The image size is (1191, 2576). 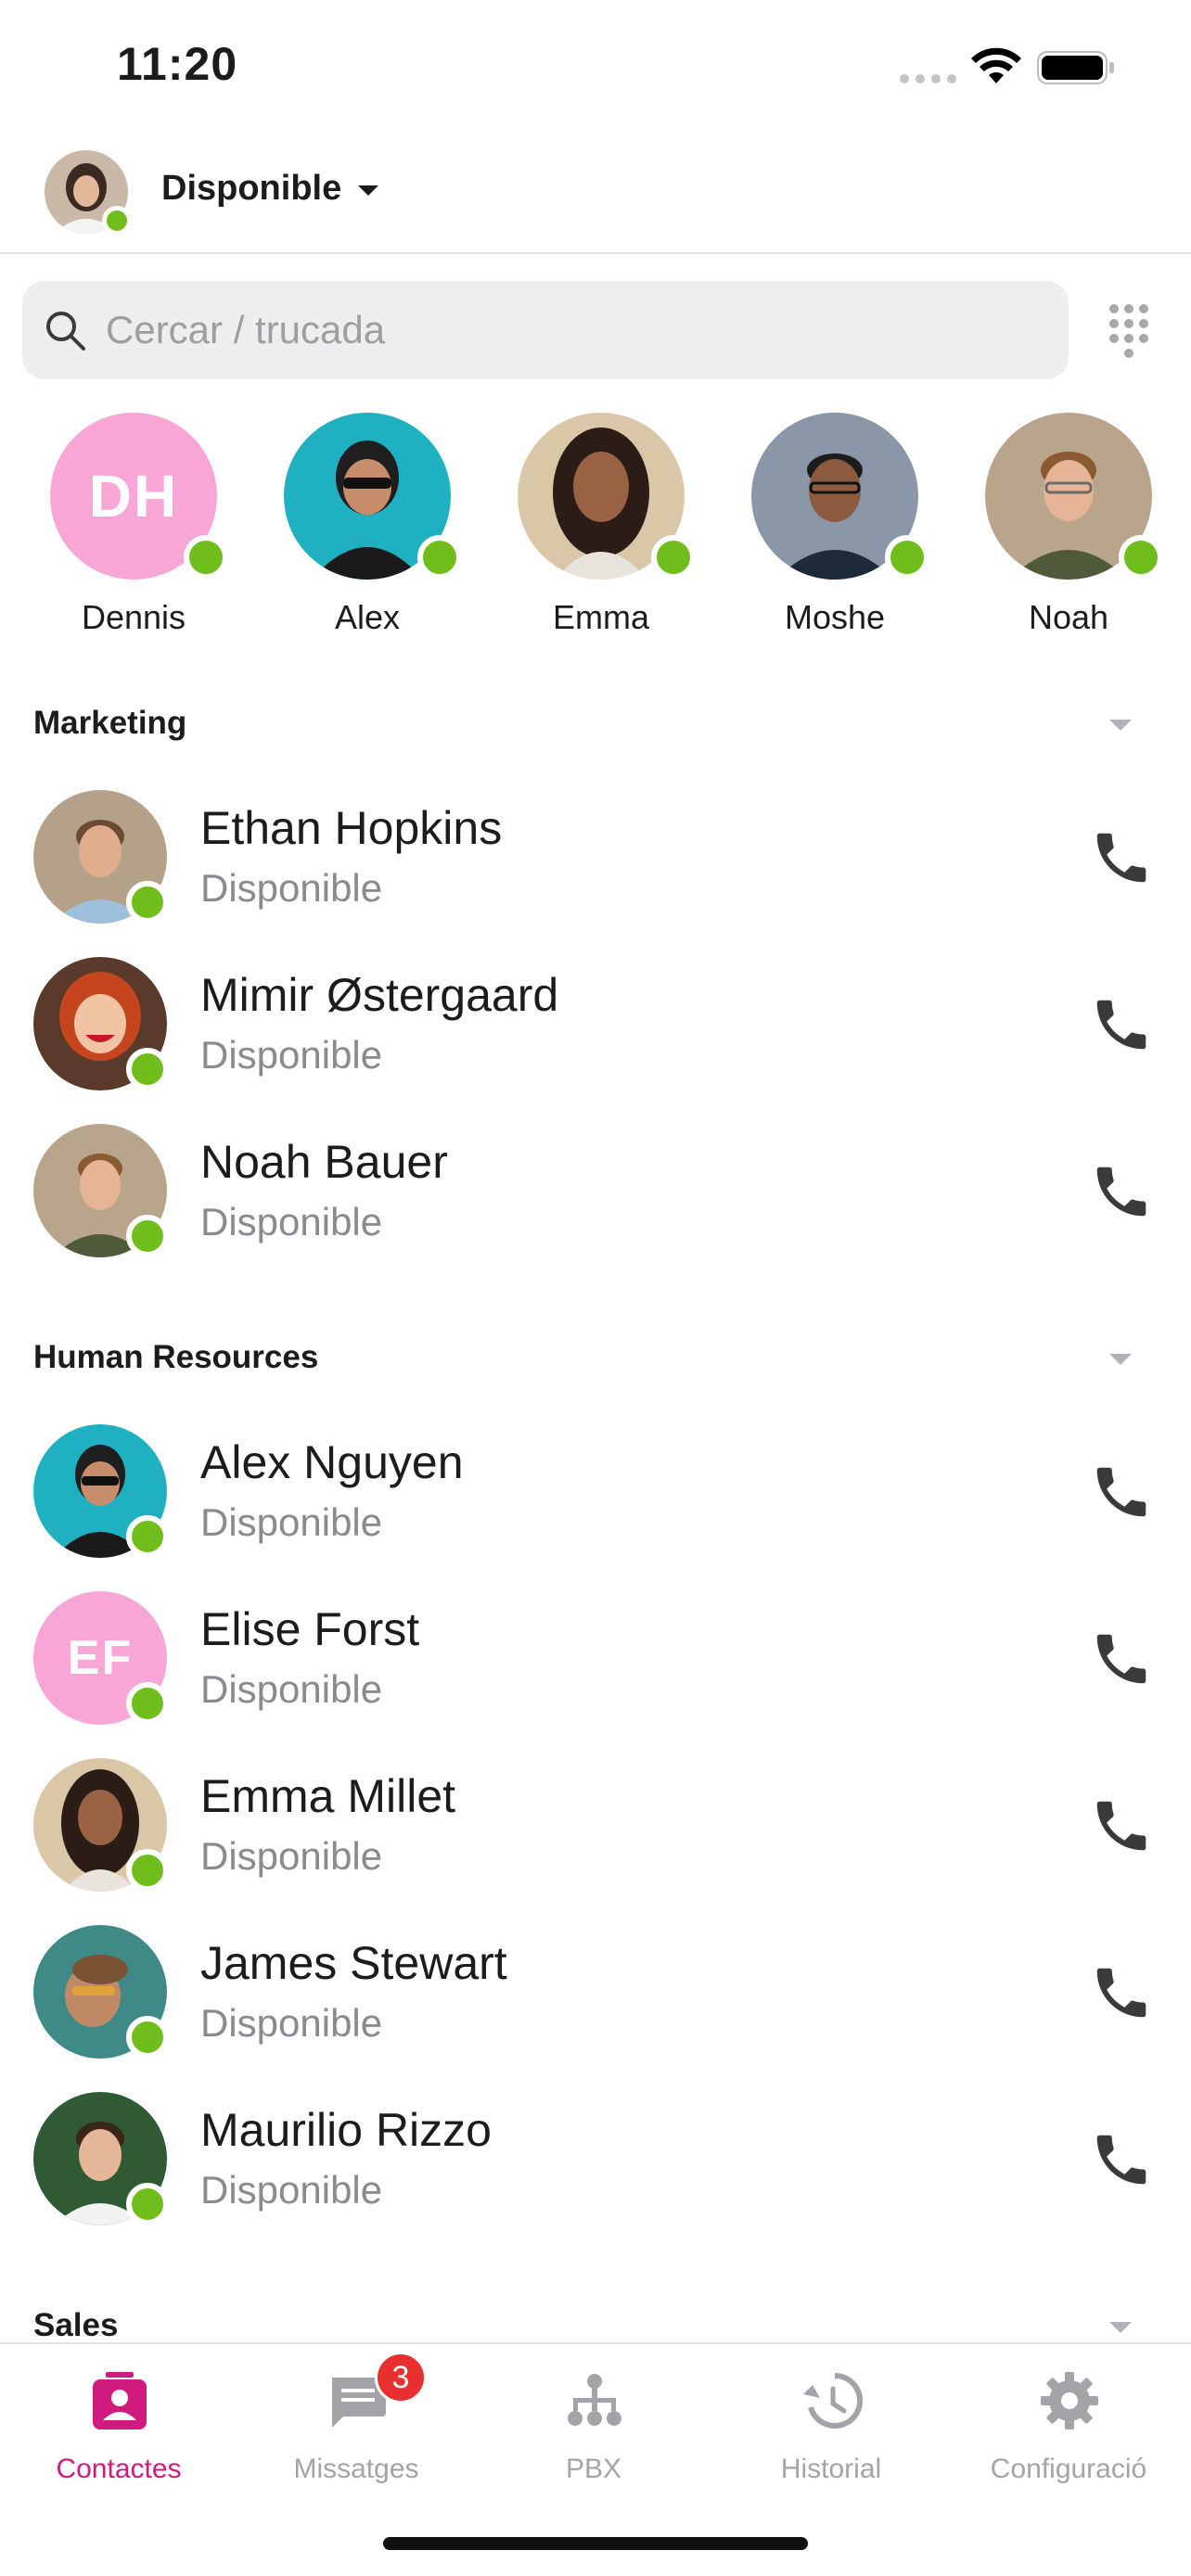 I want to click on my-presence-indicator, so click(x=117, y=221).